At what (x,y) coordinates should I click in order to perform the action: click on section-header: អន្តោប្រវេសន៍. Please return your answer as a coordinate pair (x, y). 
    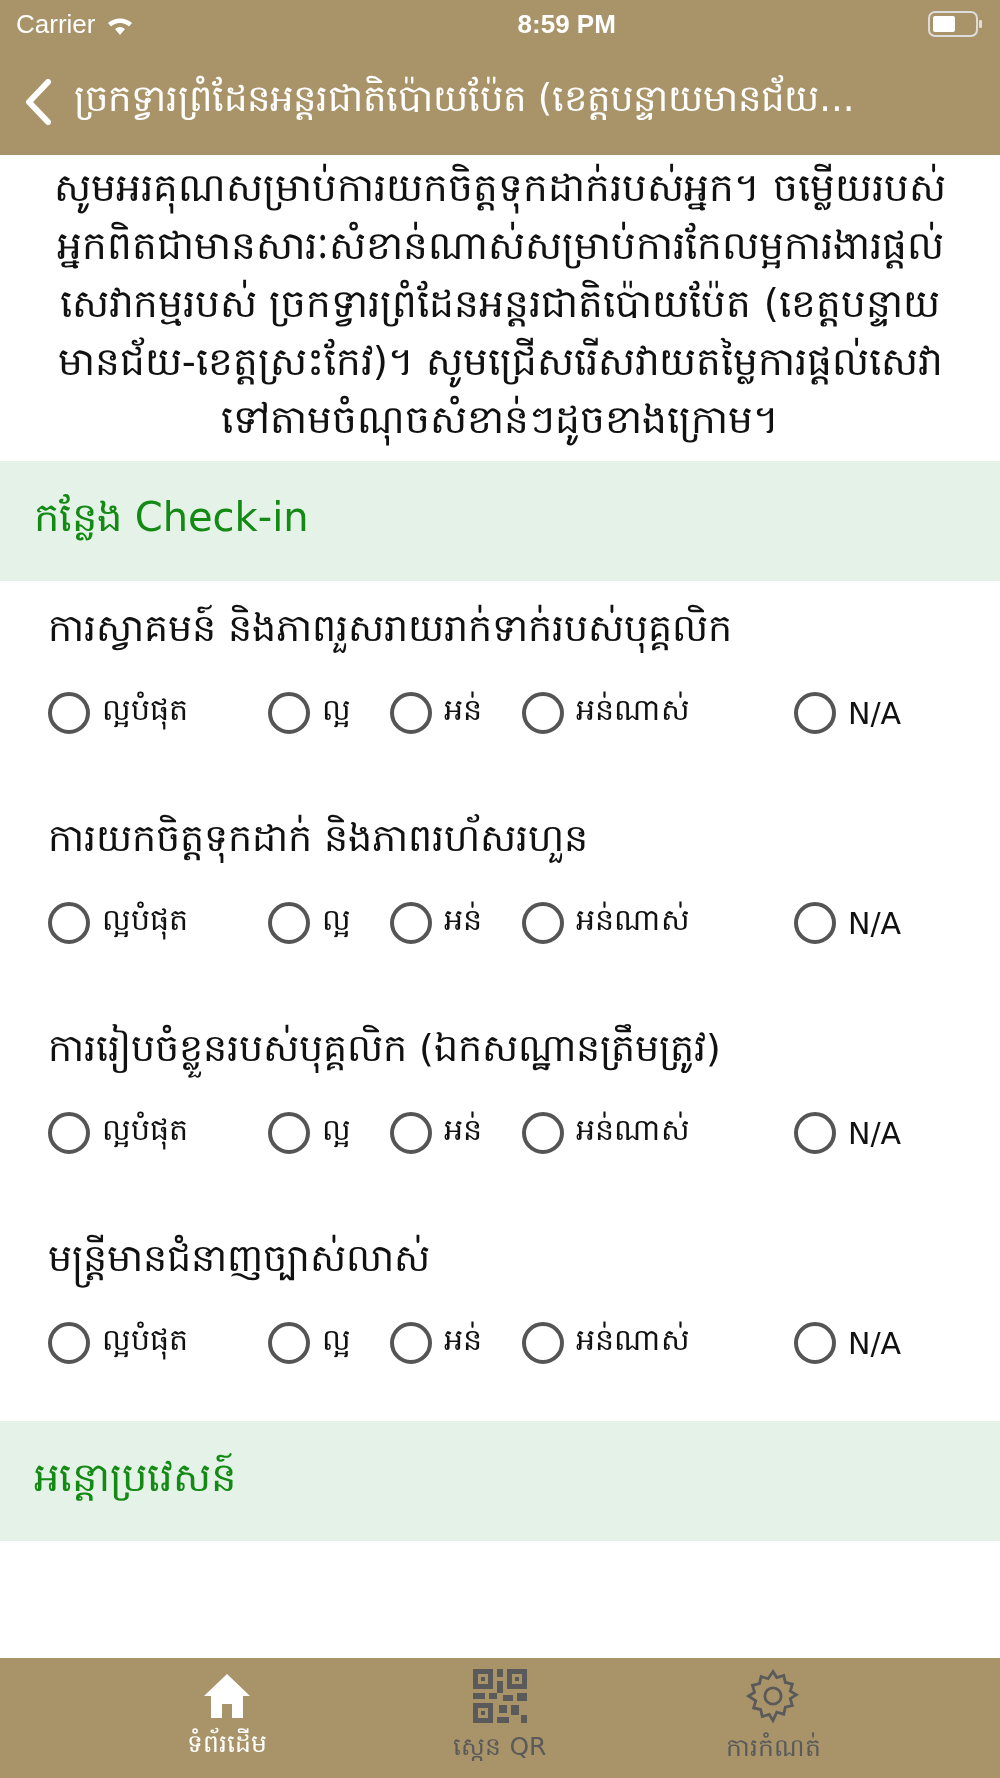
    Looking at the image, I should click on (500, 1481).